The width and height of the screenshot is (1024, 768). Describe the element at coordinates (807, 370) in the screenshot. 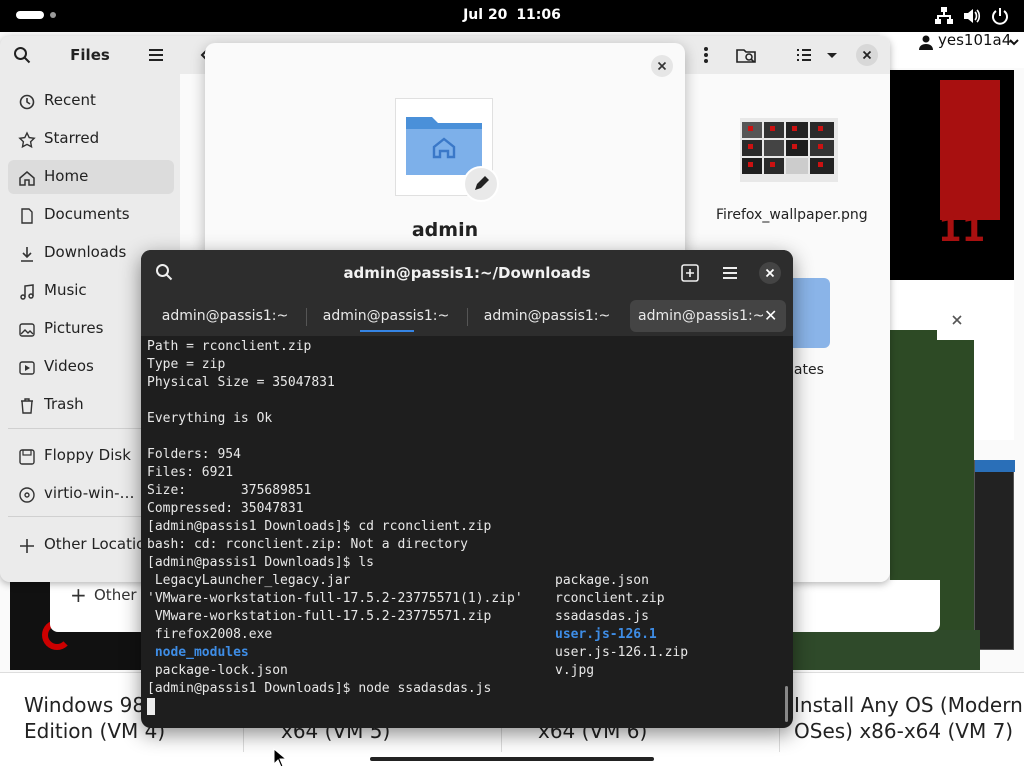

I see `file-label-templates: lates` at that location.